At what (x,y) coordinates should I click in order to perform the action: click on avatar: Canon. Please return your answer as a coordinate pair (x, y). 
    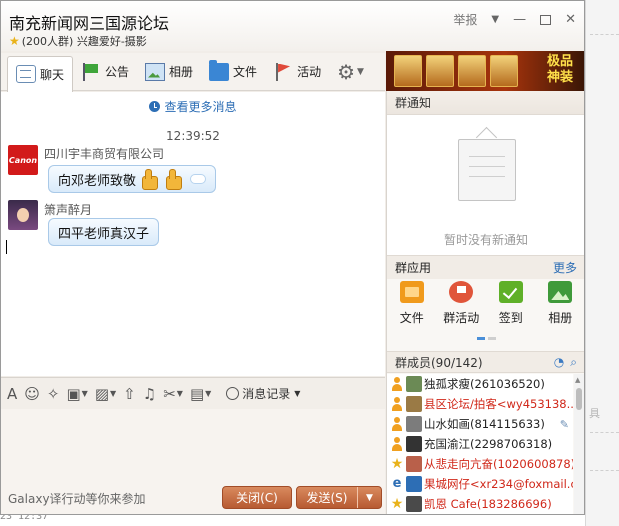
    Looking at the image, I should click on (23, 160).